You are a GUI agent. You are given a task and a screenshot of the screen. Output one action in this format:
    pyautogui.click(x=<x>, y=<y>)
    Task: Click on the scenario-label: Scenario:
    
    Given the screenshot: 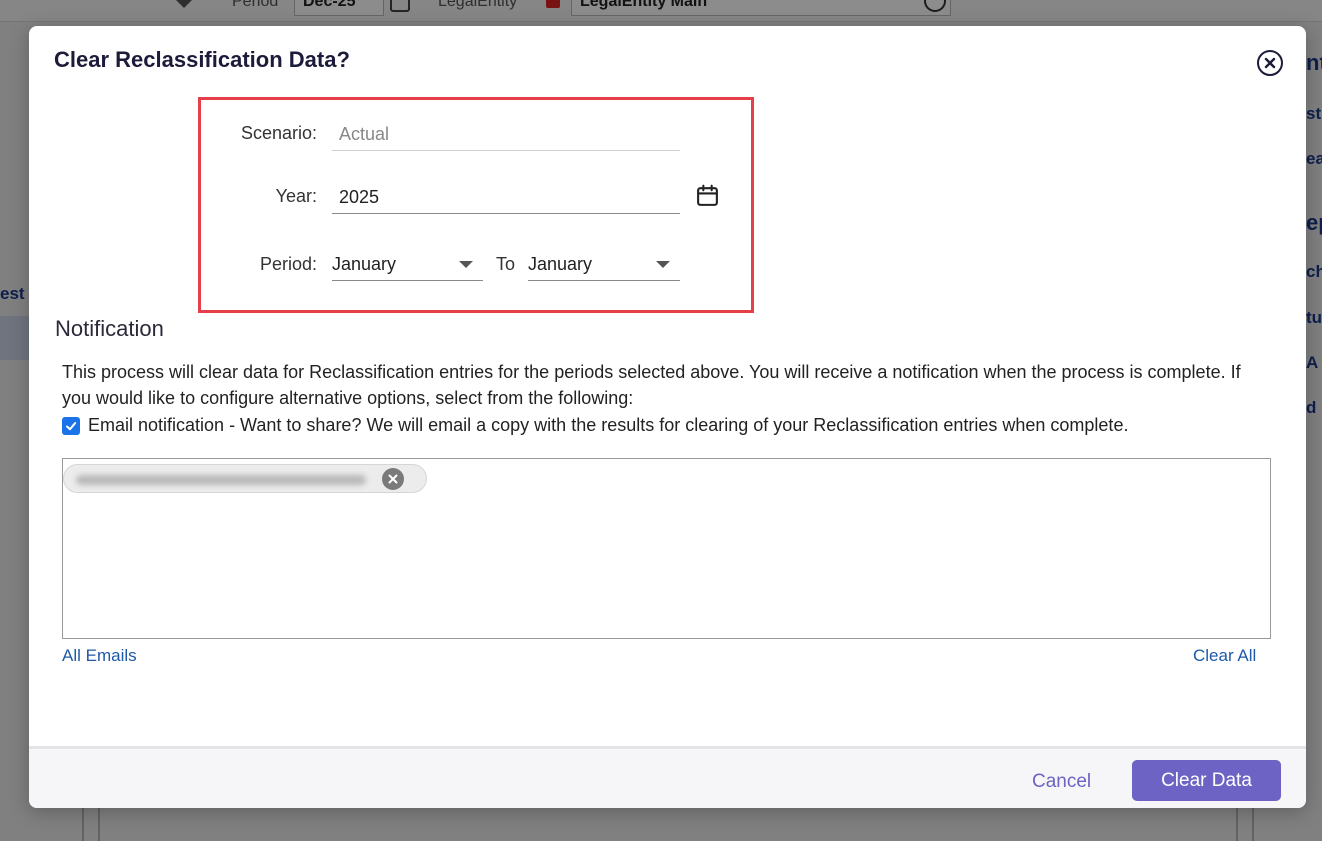 What is the action you would take?
    pyautogui.click(x=278, y=133)
    